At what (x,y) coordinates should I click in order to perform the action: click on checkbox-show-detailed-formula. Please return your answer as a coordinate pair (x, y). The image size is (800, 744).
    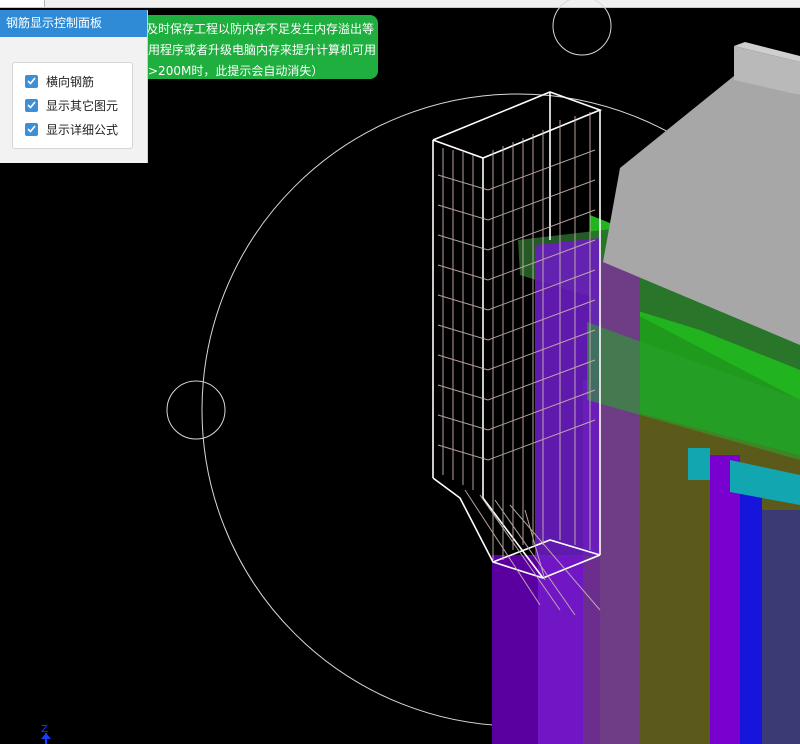
    Looking at the image, I should click on (31, 129).